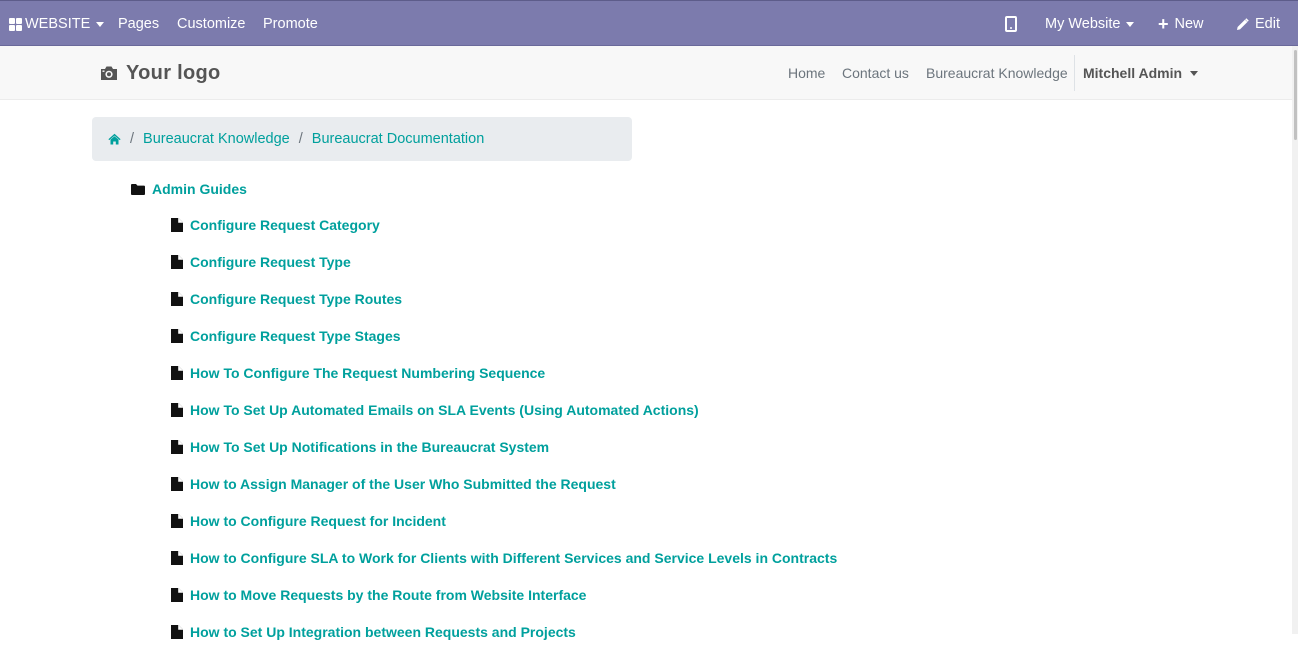  Describe the element at coordinates (504, 344) in the screenshot. I see `list-item: Configure Request Type Stages` at that location.